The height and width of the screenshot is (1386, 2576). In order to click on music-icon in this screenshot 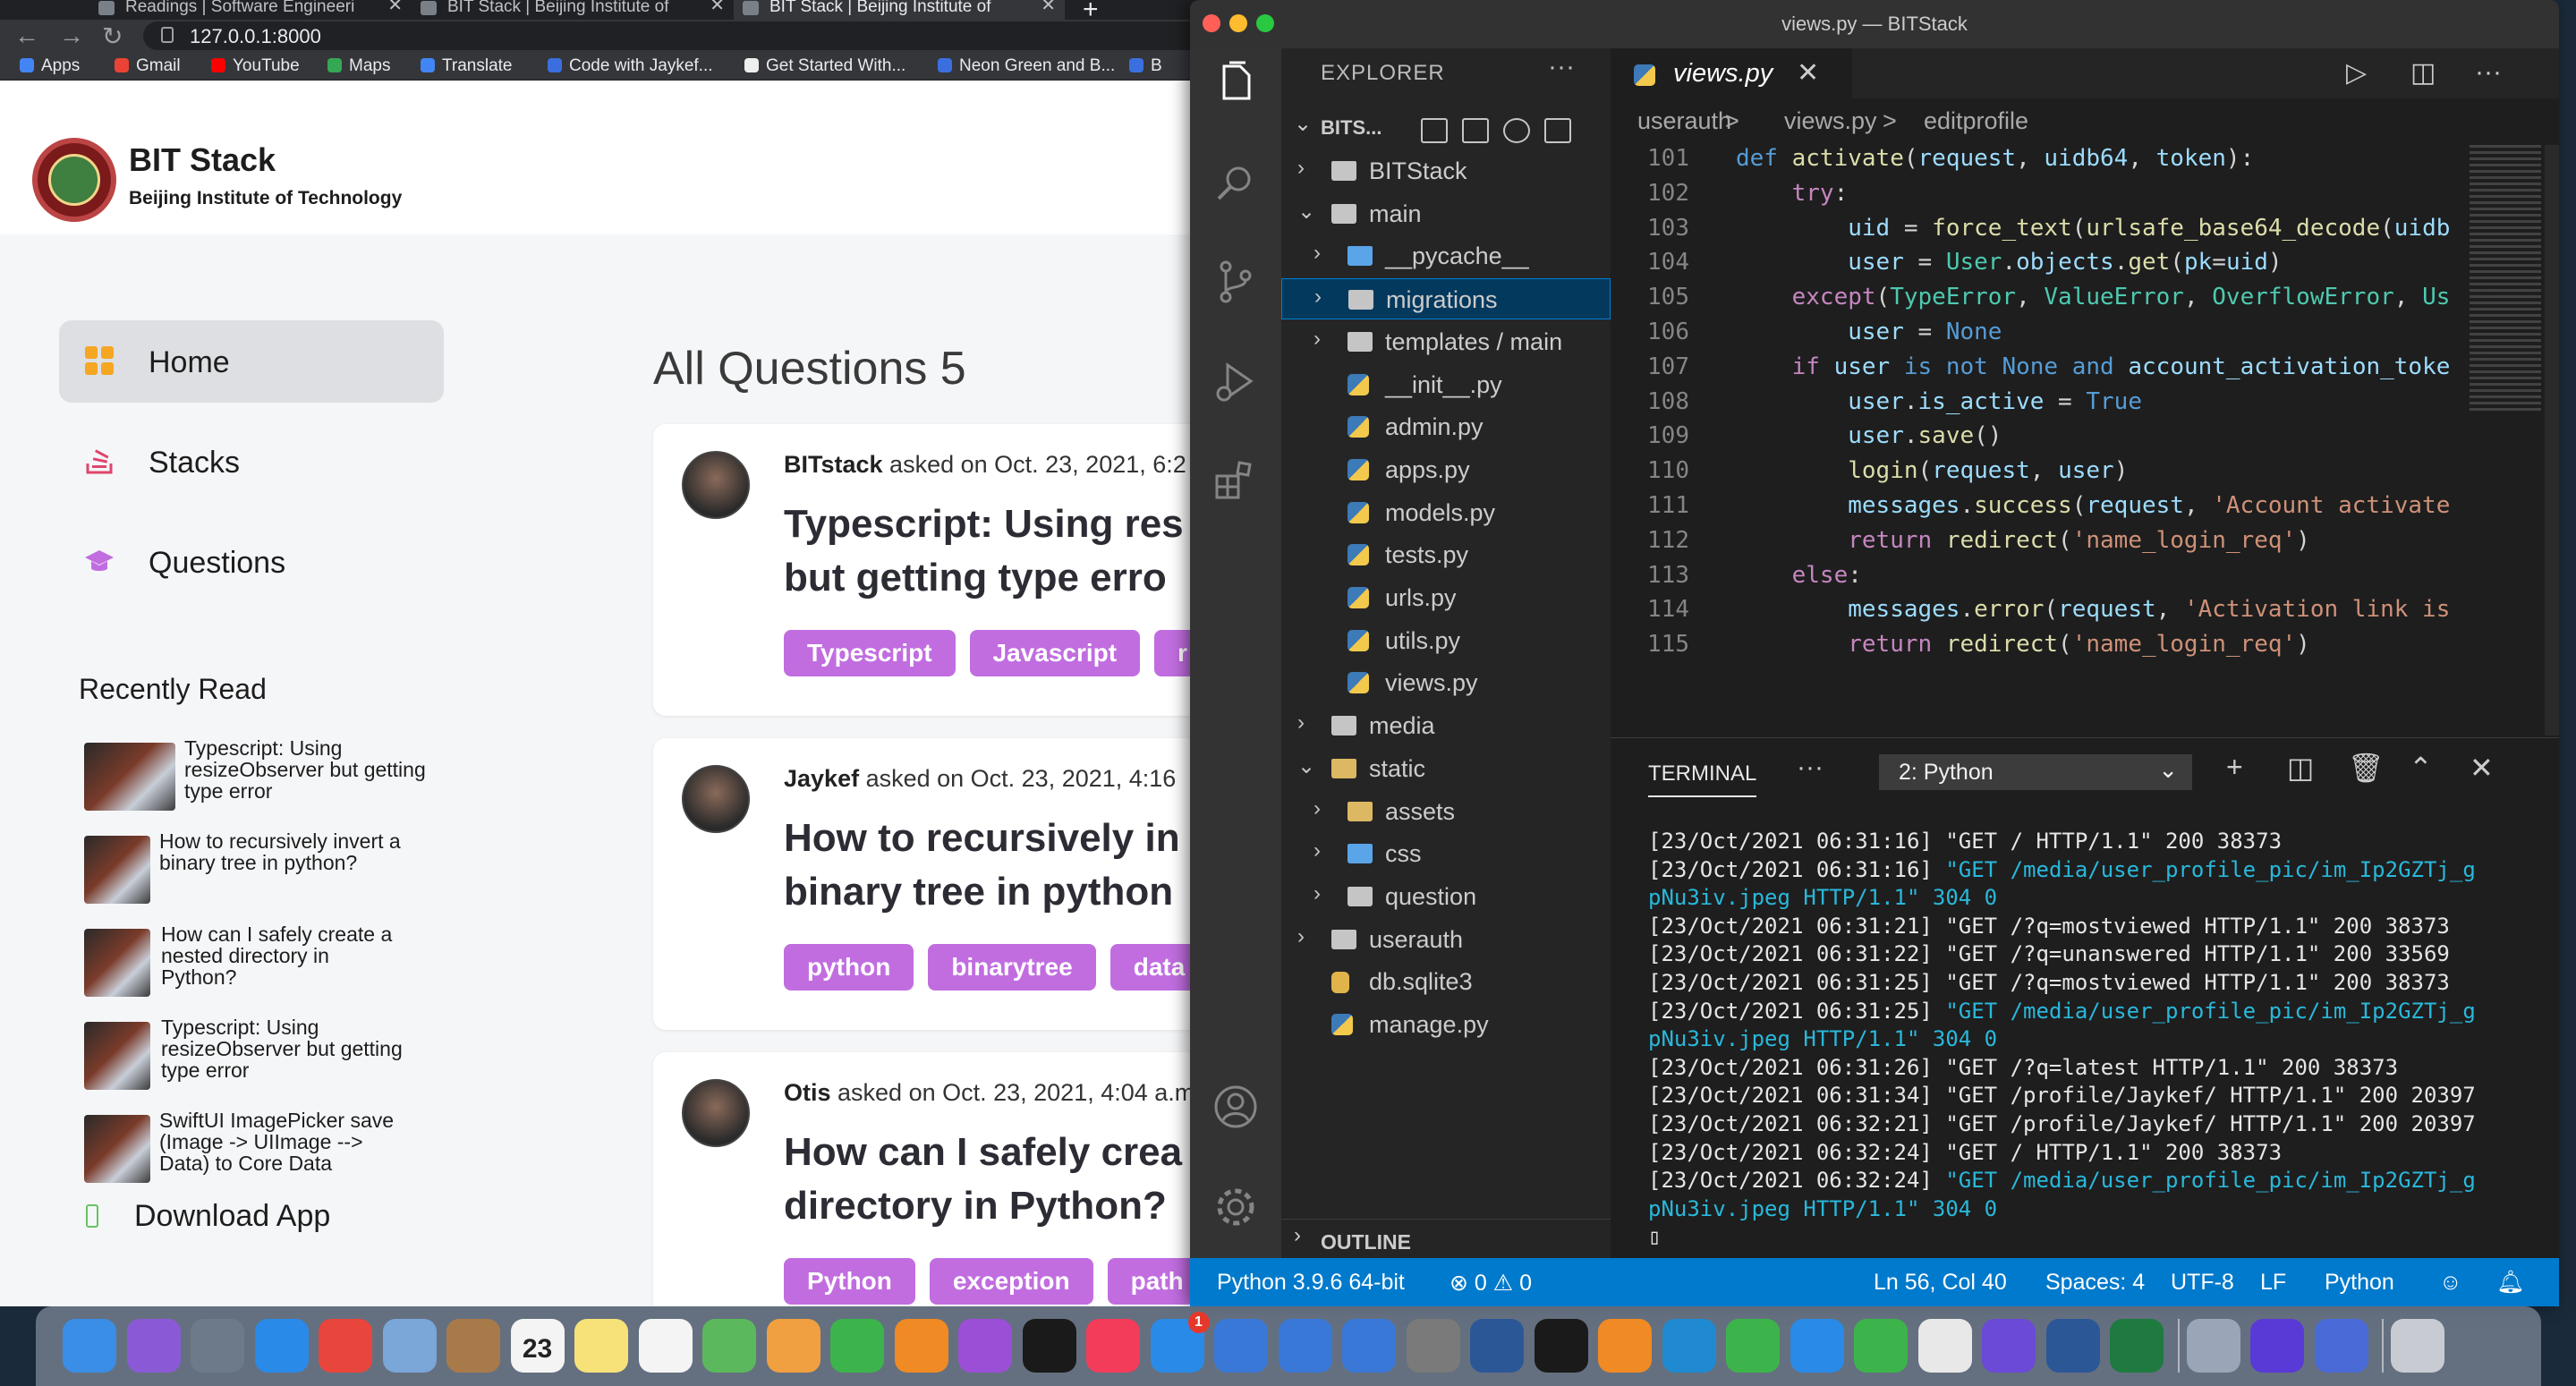, I will do `click(1113, 1346)`.